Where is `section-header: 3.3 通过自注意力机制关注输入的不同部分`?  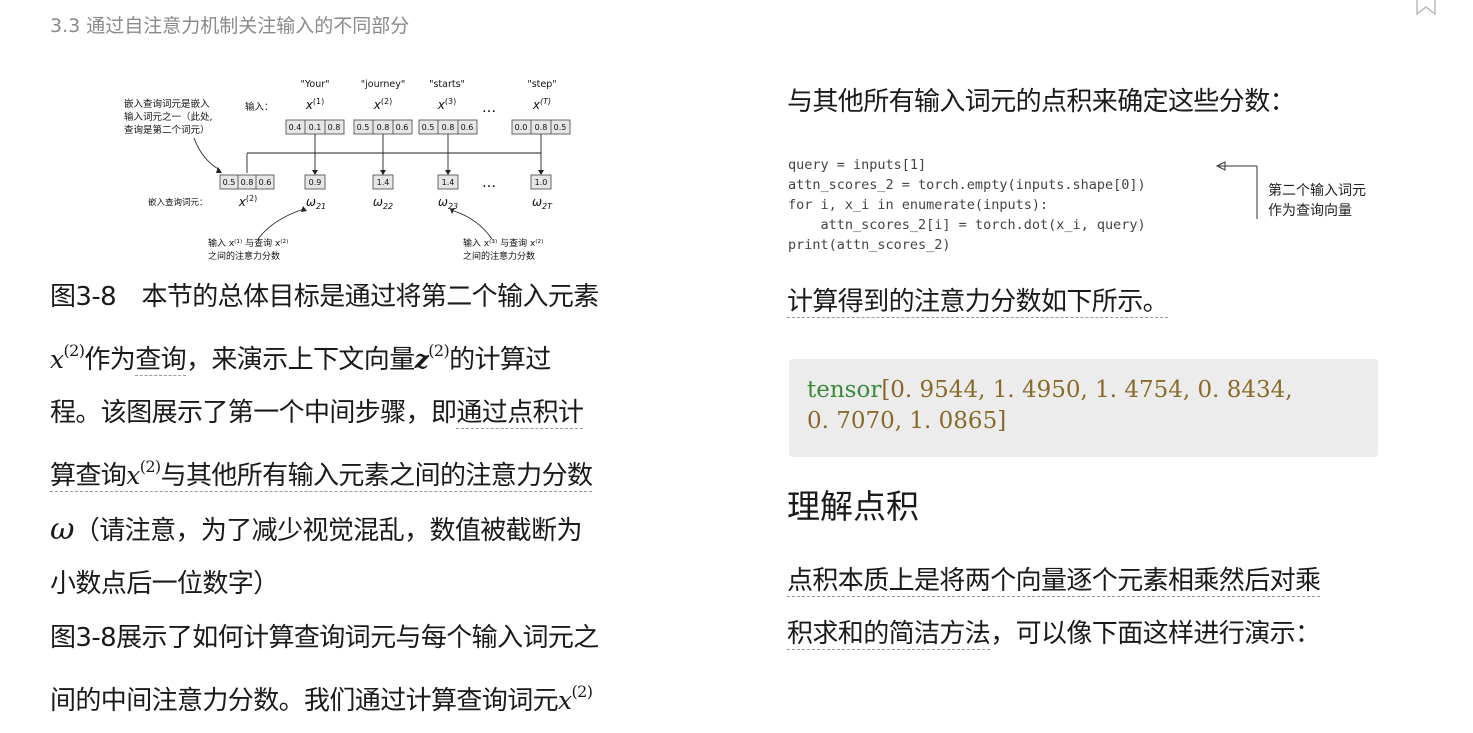 section-header: 3.3 通过自注意力机制关注输入的不同部分 is located at coordinates (230, 26).